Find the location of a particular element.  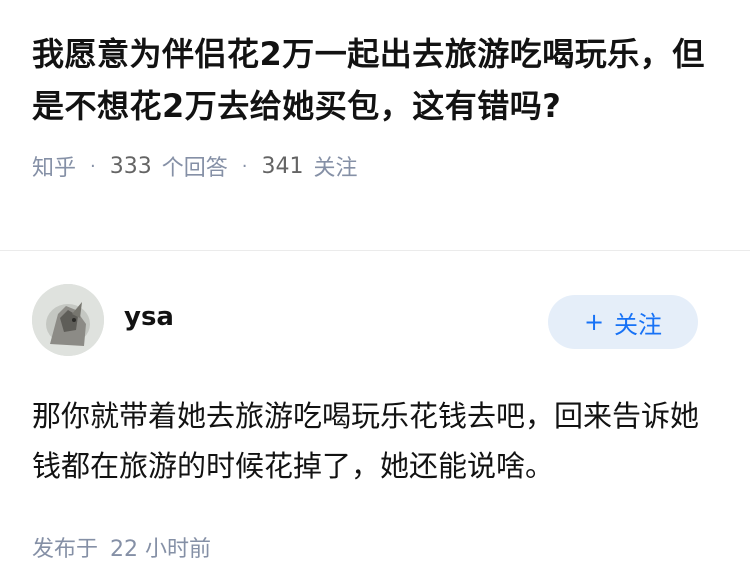

follow-button: + 关注 is located at coordinates (623, 322).